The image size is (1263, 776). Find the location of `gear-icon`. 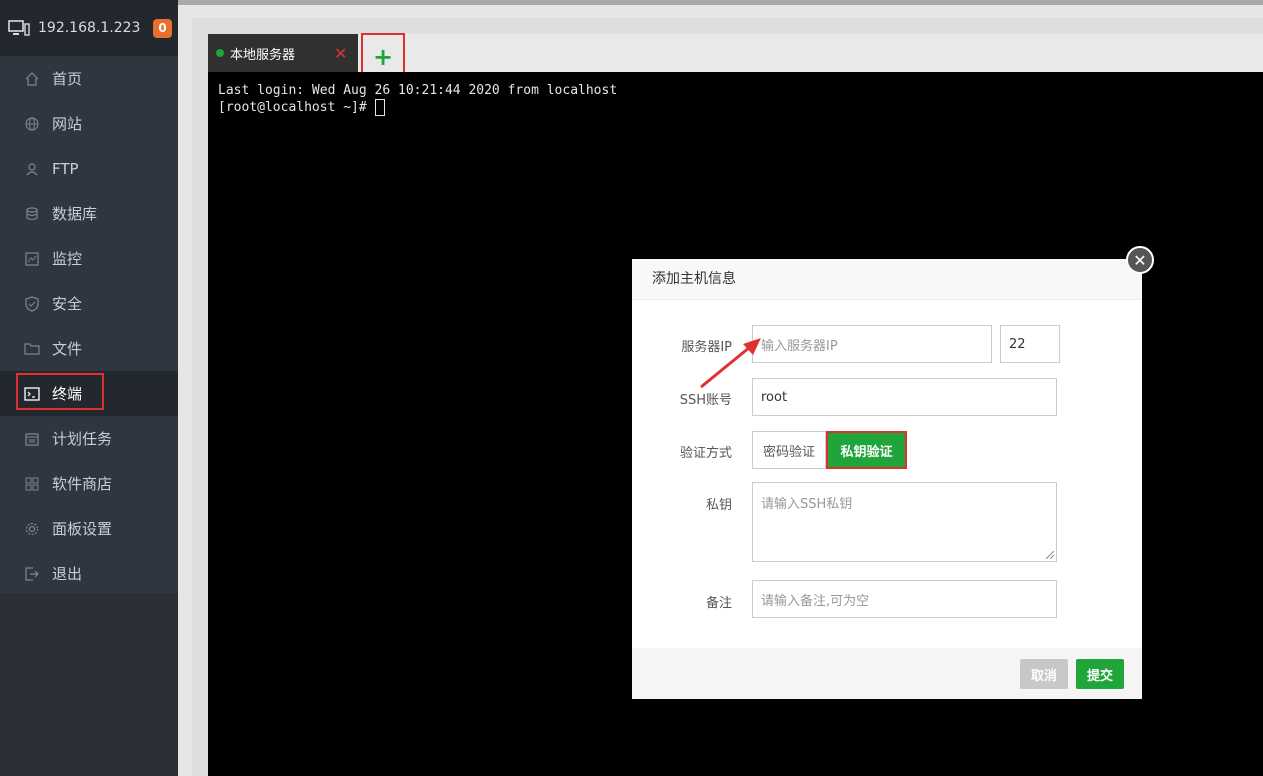

gear-icon is located at coordinates (32, 528).